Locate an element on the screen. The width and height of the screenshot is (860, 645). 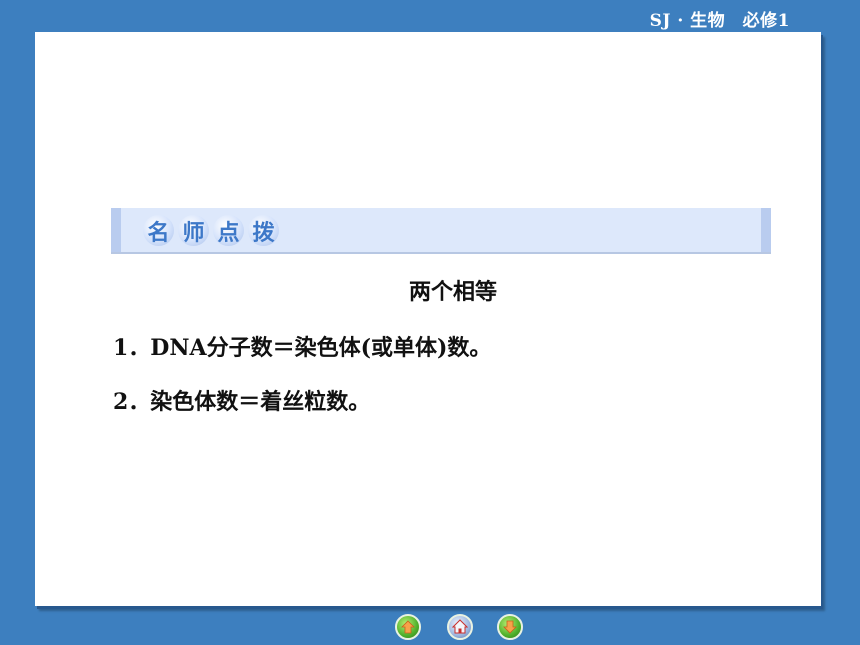
arrow-down-circle-icon is located at coordinates (510, 627).